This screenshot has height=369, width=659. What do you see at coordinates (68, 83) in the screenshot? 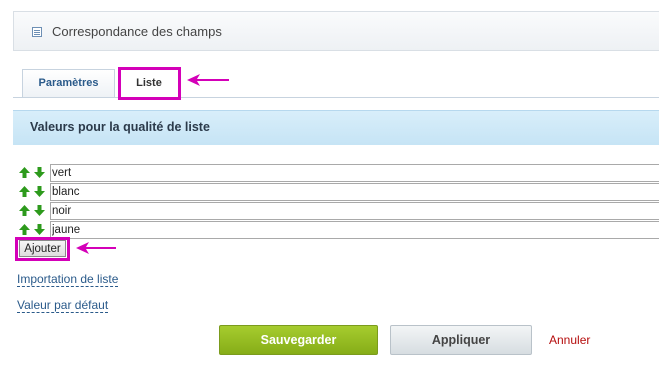
I see `tab-parametres: Paramètres` at bounding box center [68, 83].